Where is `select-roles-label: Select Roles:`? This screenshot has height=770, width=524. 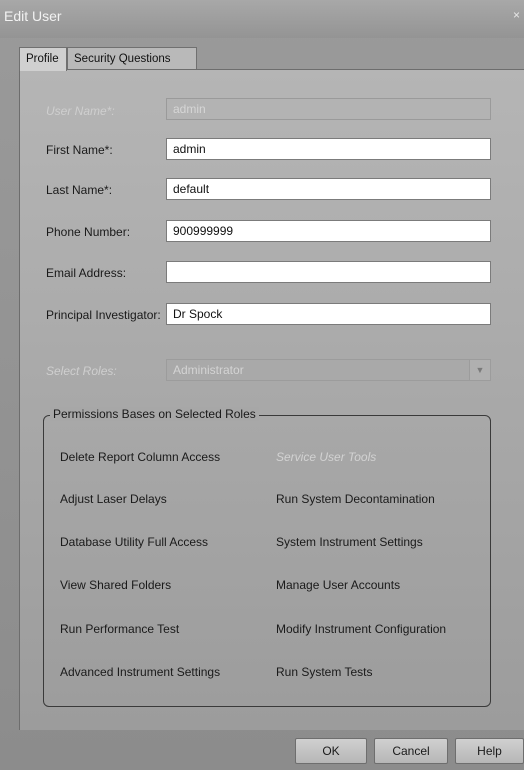 select-roles-label: Select Roles: is located at coordinates (81, 371).